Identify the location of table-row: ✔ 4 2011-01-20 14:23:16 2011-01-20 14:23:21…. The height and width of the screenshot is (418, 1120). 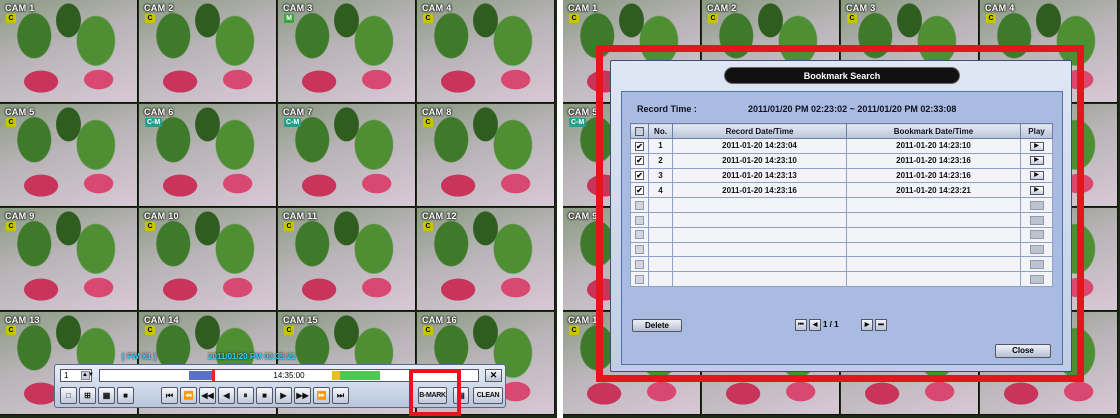
(841, 190).